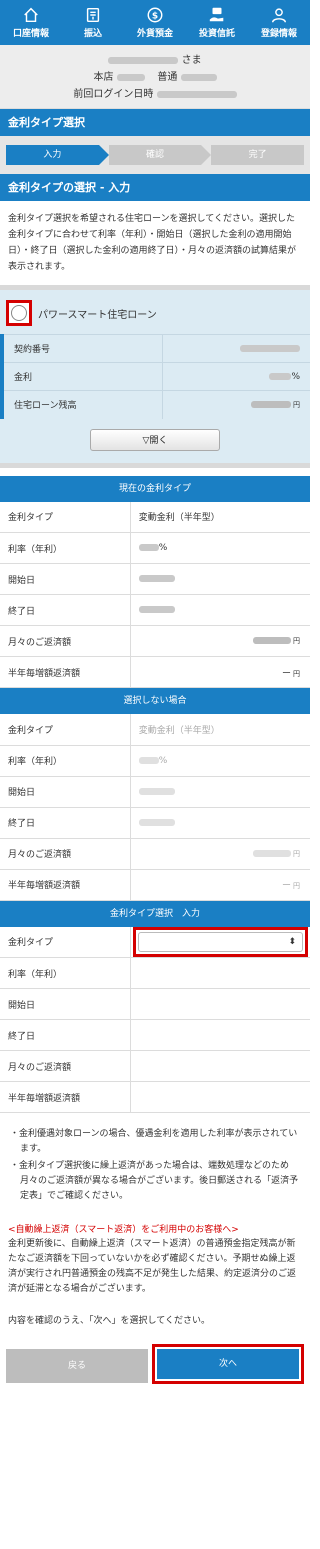 This screenshot has width=320, height=1549. I want to click on transfer-icon, so click(93, 15).